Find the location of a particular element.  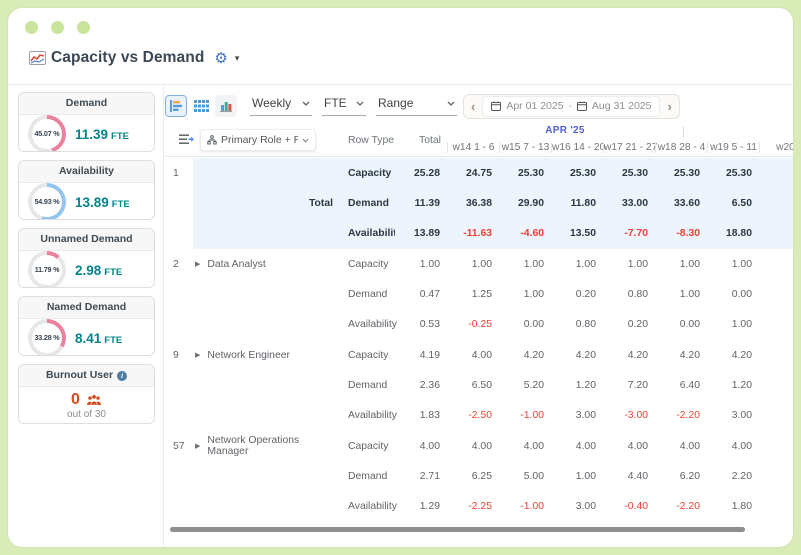

value-cell: -2.25 is located at coordinates (480, 507).